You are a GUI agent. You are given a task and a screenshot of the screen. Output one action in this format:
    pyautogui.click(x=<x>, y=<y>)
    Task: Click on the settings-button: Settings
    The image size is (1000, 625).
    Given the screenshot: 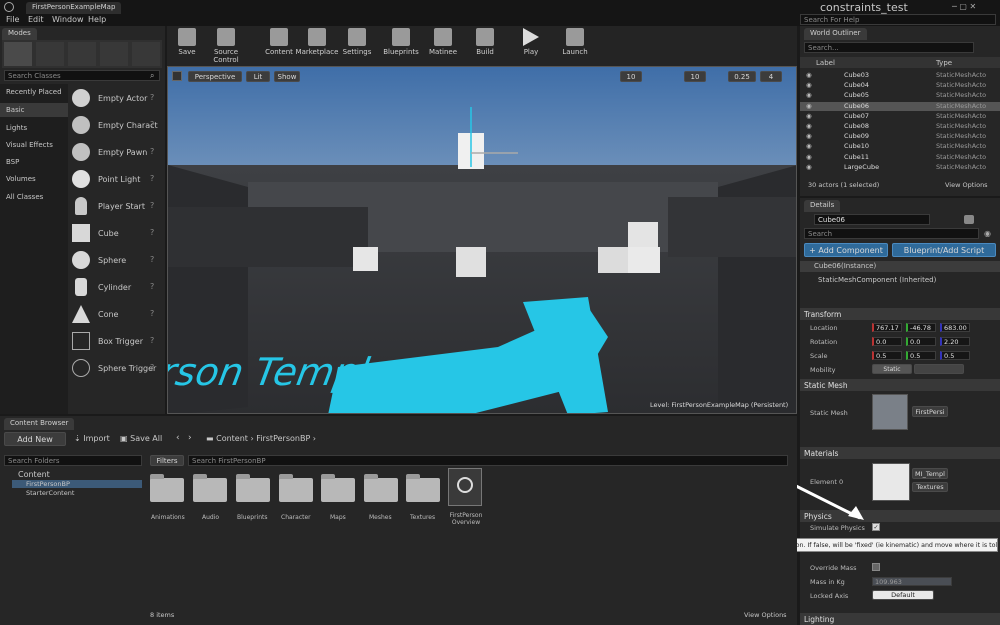 What is the action you would take?
    pyautogui.click(x=357, y=45)
    